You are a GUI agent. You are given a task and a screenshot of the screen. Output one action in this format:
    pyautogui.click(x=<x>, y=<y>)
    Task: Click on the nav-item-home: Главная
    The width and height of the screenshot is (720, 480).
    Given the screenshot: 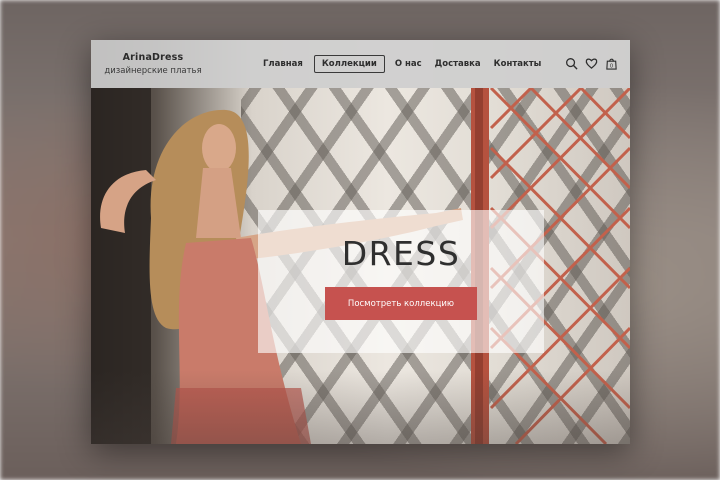 What is the action you would take?
    pyautogui.click(x=283, y=64)
    